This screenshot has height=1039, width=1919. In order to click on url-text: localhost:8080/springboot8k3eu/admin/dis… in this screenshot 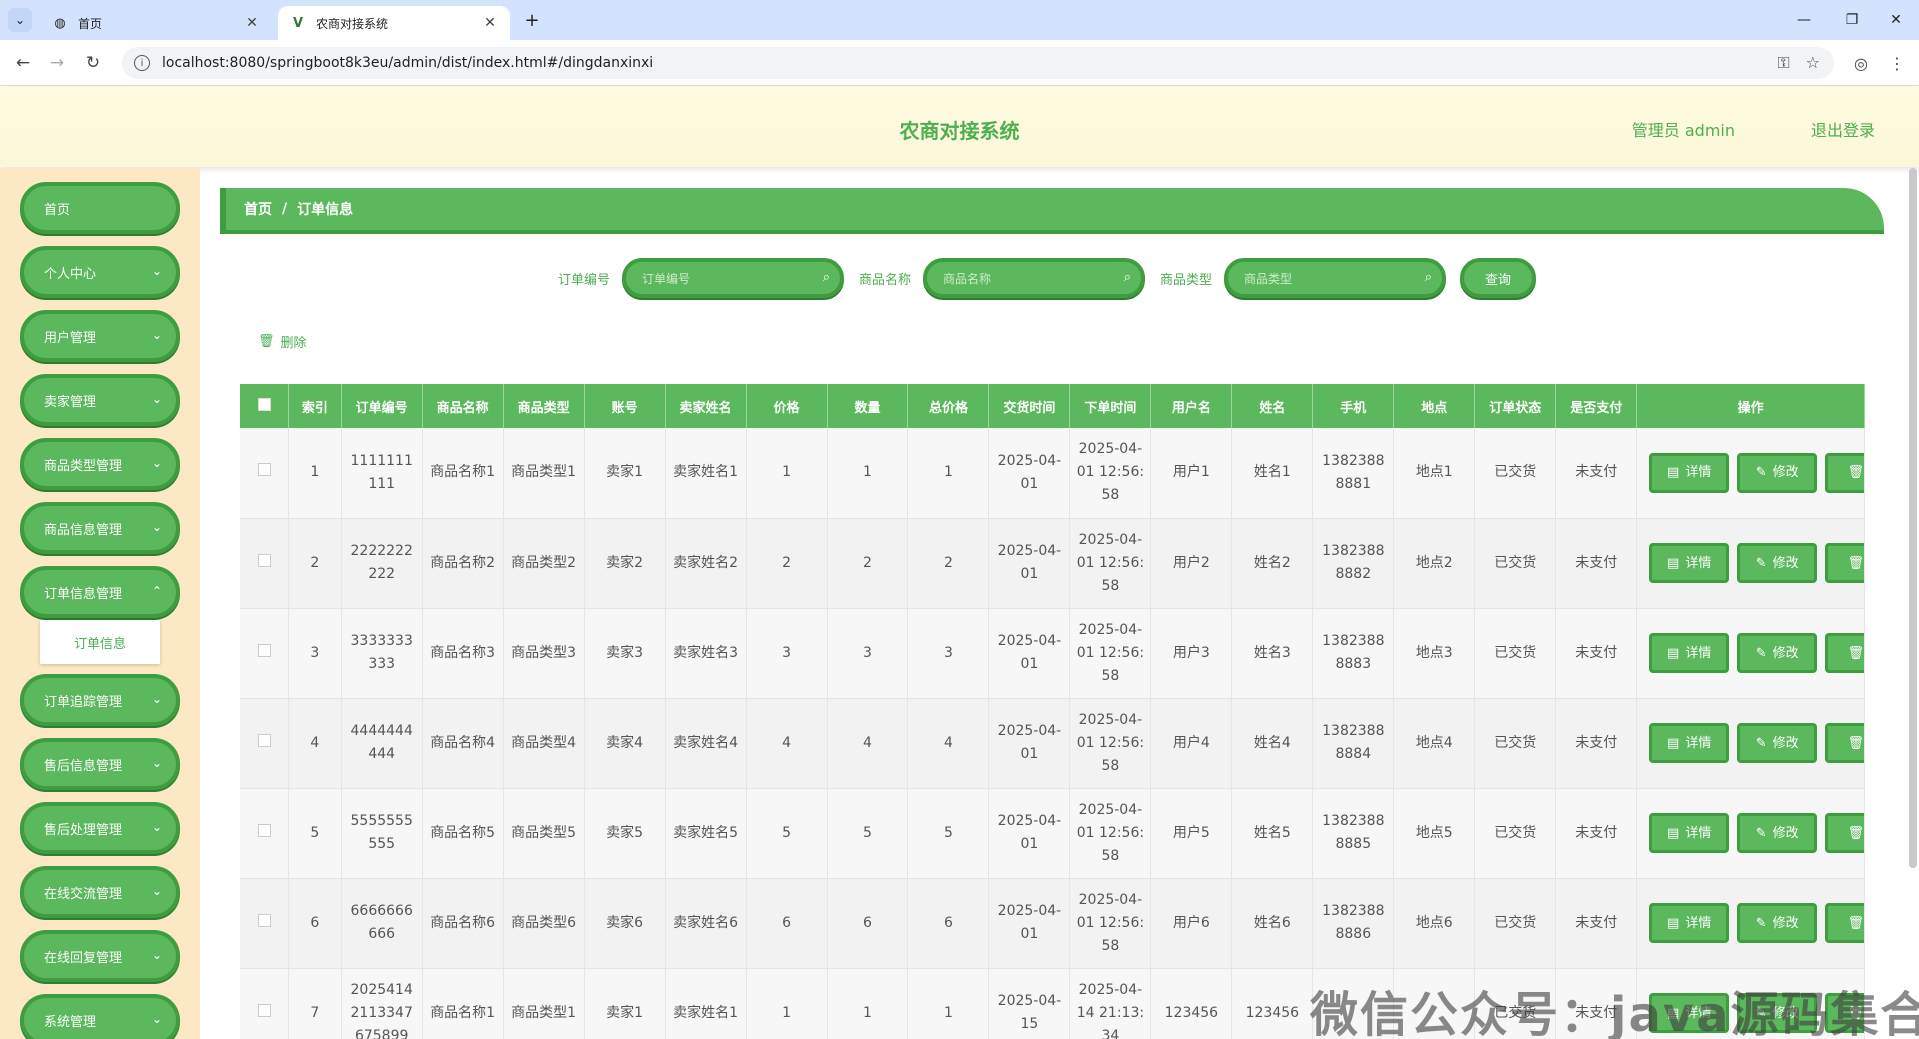, I will do `click(408, 63)`.